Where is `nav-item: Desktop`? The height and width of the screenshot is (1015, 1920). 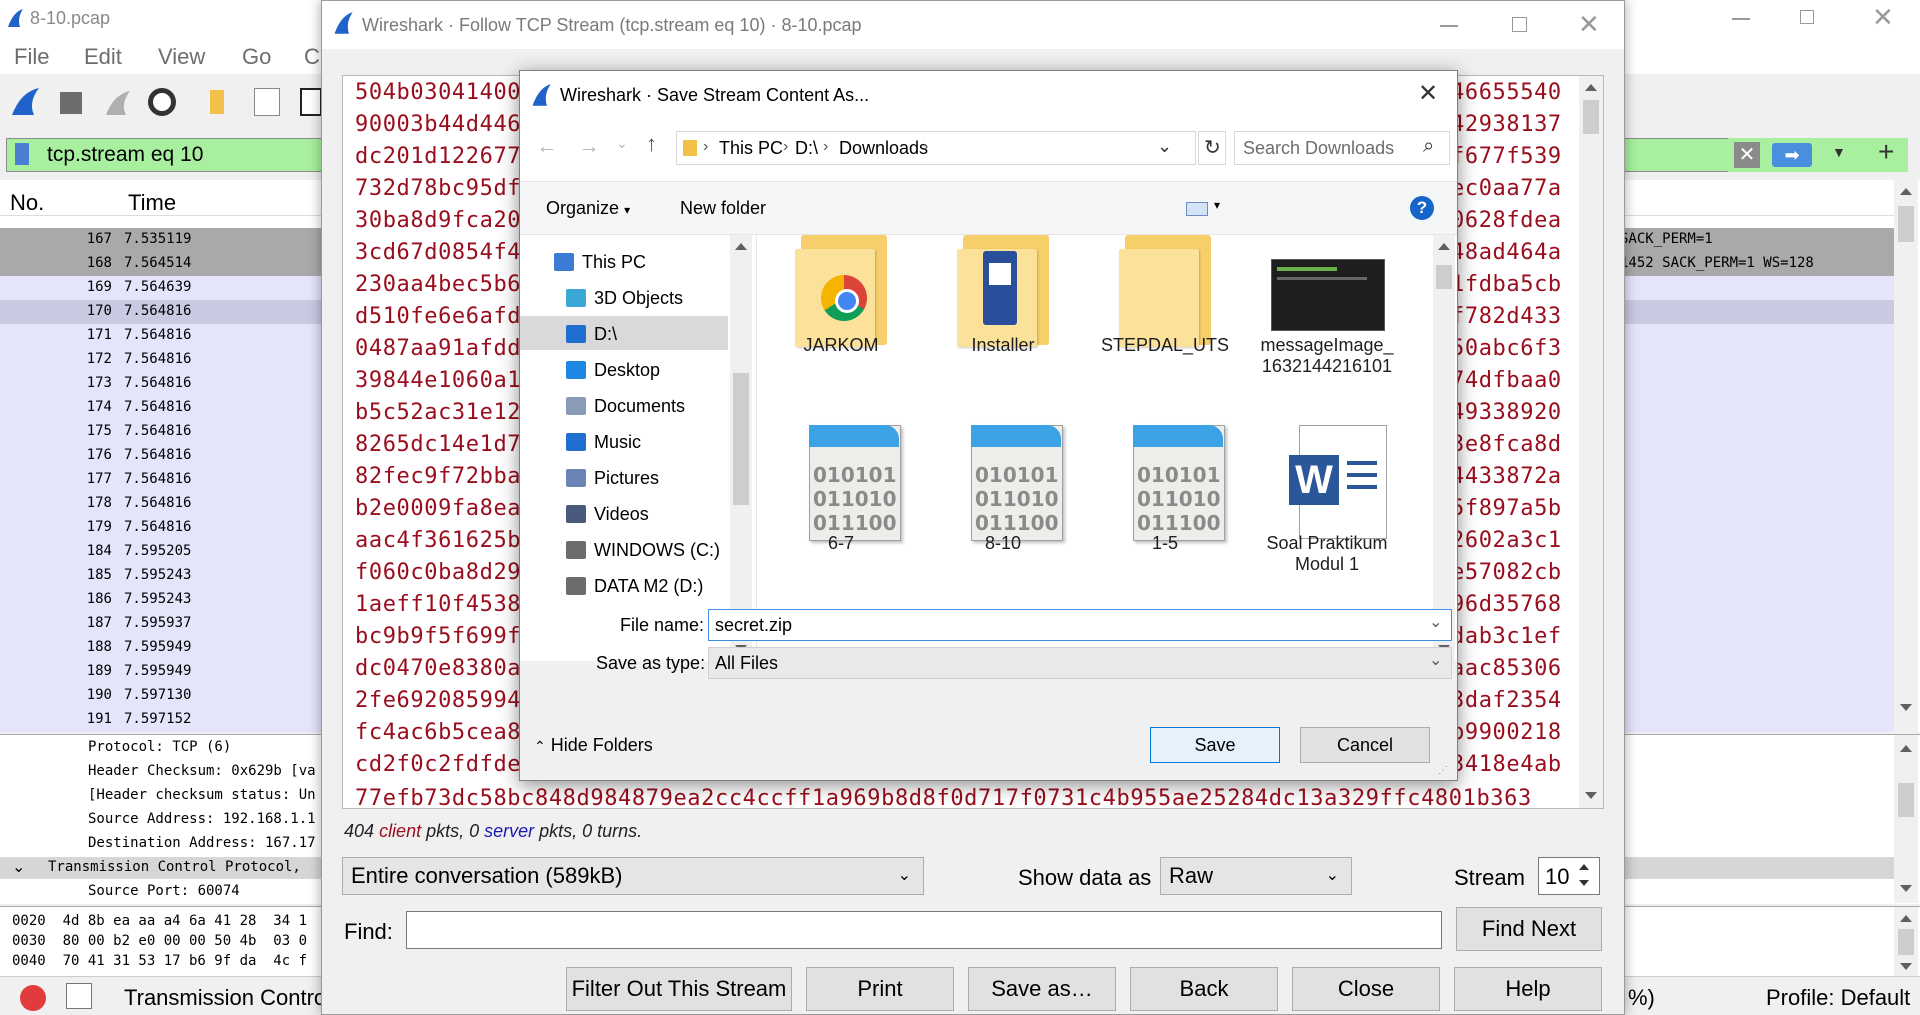
nav-item: Desktop is located at coordinates (661, 370).